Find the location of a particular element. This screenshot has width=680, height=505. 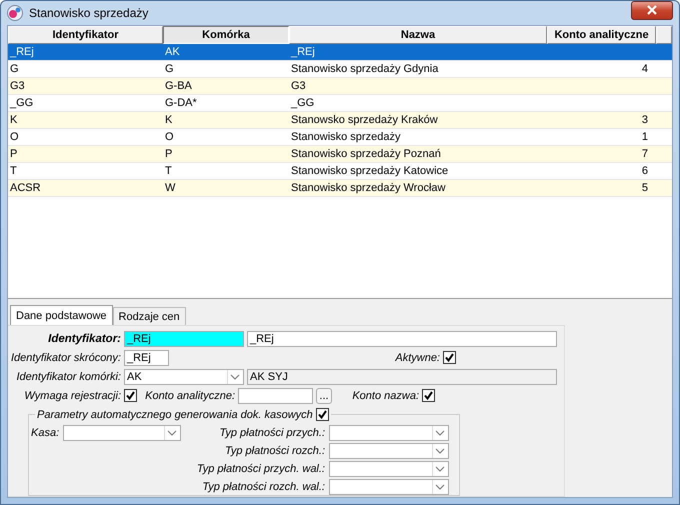

close-icon is located at coordinates (652, 10).